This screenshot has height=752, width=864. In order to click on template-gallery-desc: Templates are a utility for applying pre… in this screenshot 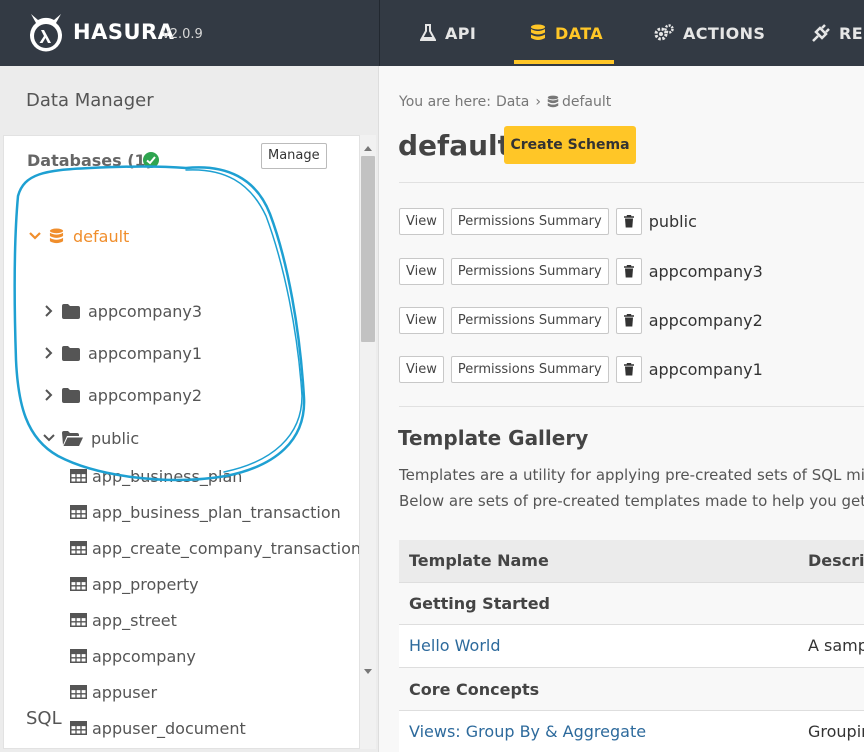, I will do `click(631, 475)`.